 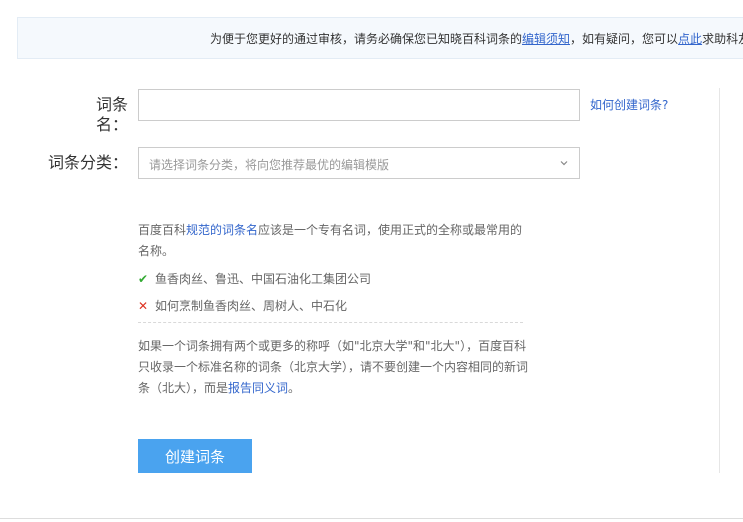 What do you see at coordinates (111, 114) in the screenshot?
I see `entry-name-label: 词条名：` at bounding box center [111, 114].